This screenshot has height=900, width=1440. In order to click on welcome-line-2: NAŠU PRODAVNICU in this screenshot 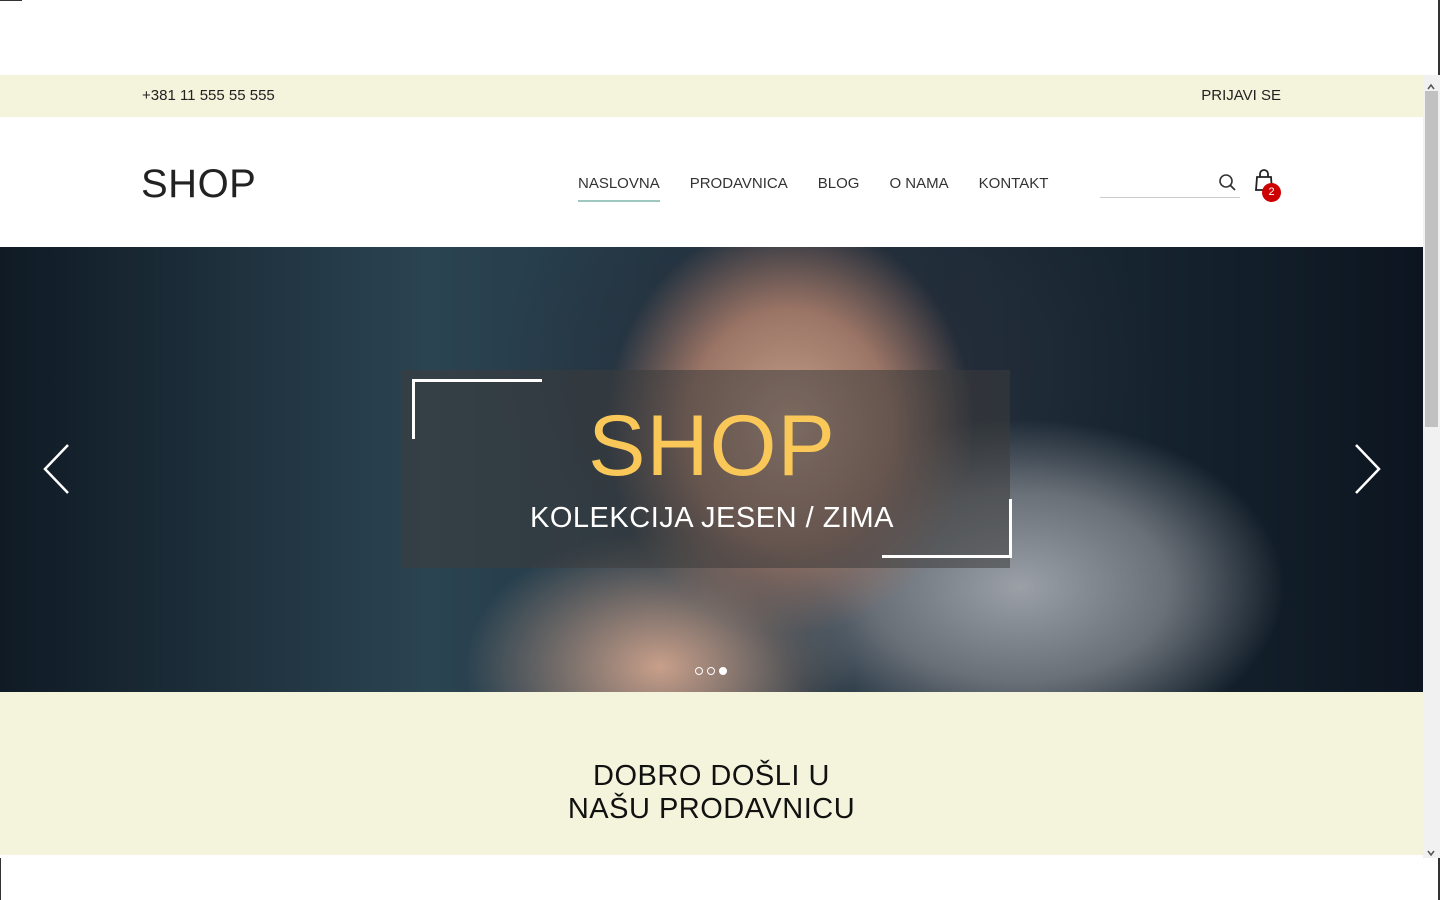, I will do `click(711, 809)`.